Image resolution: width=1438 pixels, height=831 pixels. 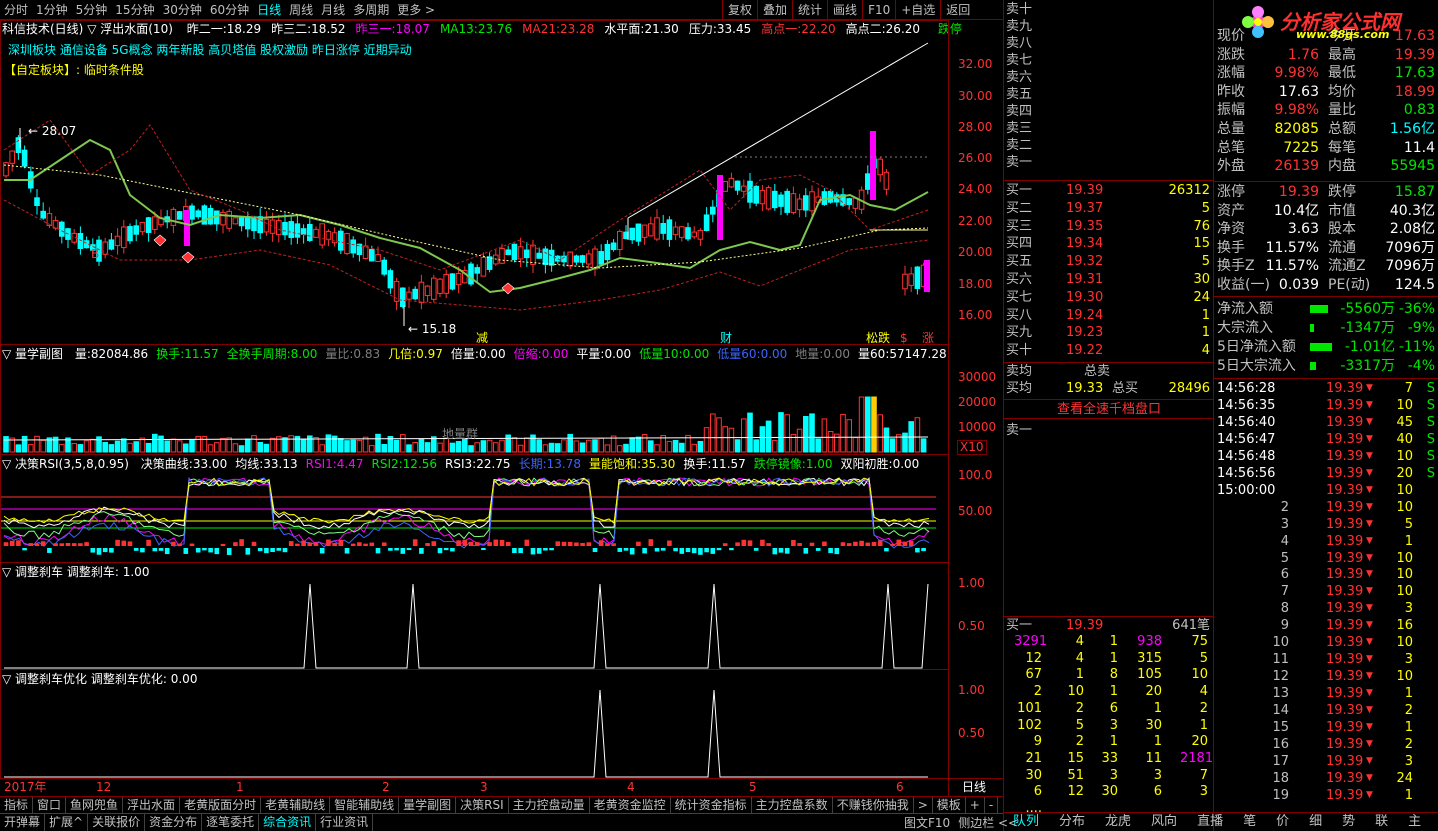 What do you see at coordinates (988, 822) in the screenshot?
I see `sidebar-toggle: 侧边栏 <<` at bounding box center [988, 822].